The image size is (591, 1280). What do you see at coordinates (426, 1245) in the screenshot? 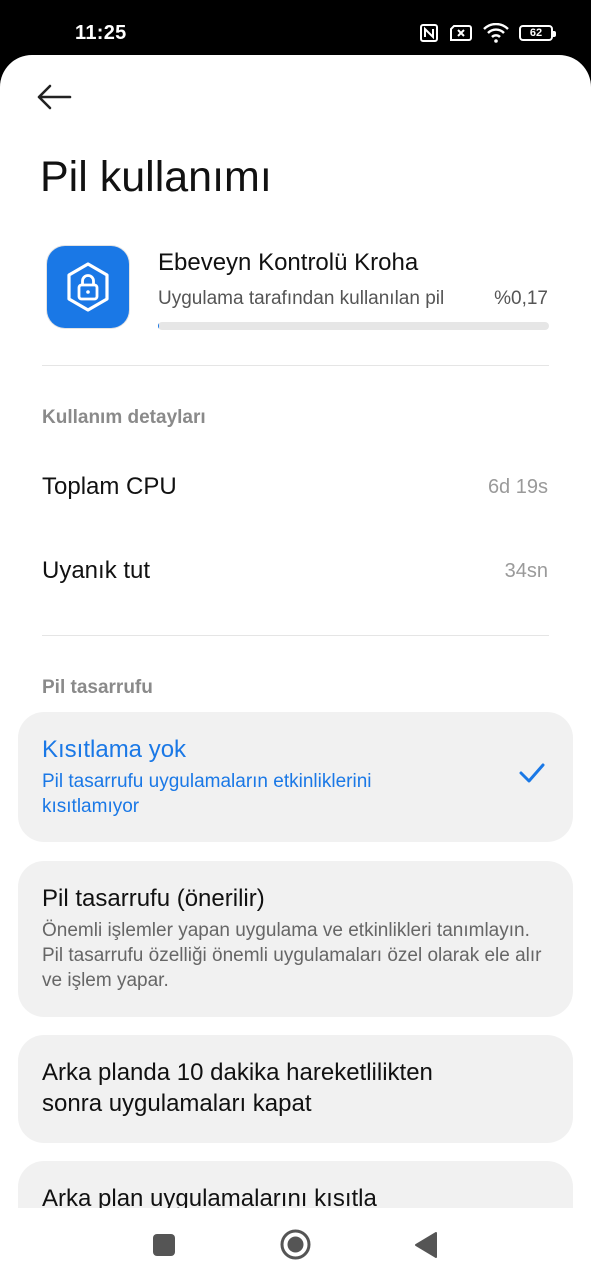
I see `back-triangle-icon` at bounding box center [426, 1245].